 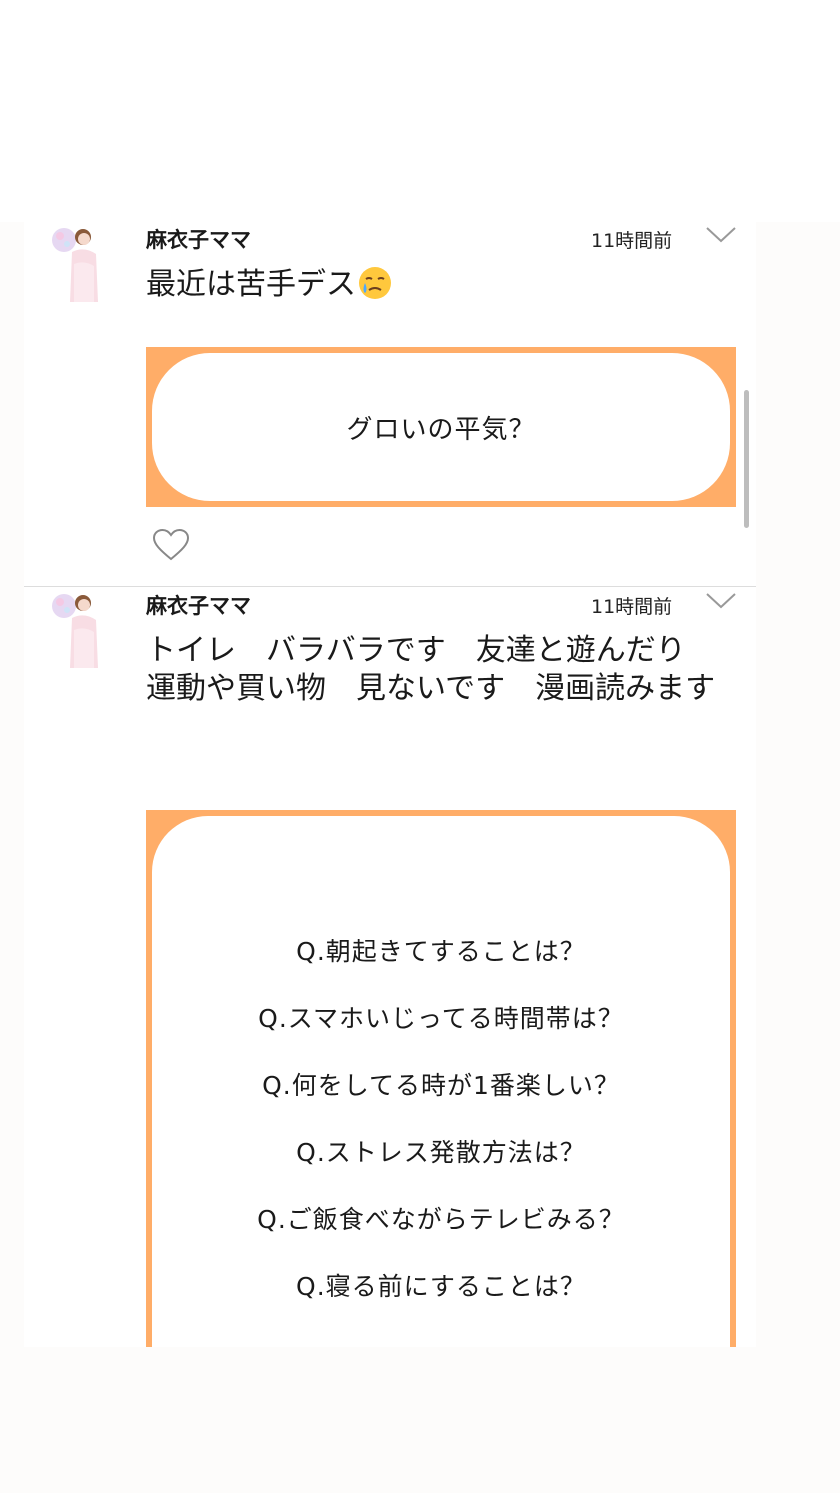 I want to click on question-item: Q.ストレス発散方法は？, so click(x=441, y=1152).